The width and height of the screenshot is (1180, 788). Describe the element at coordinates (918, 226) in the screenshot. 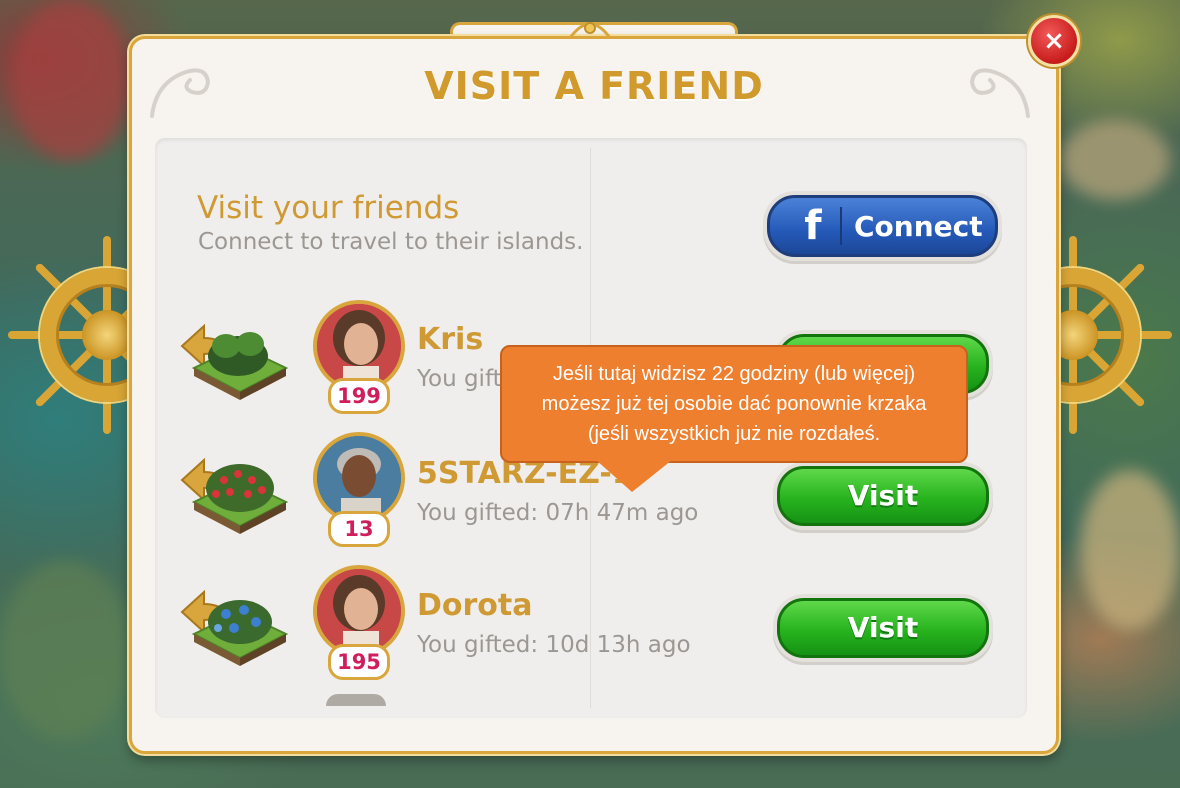

I see `connect-label: Connect` at that location.